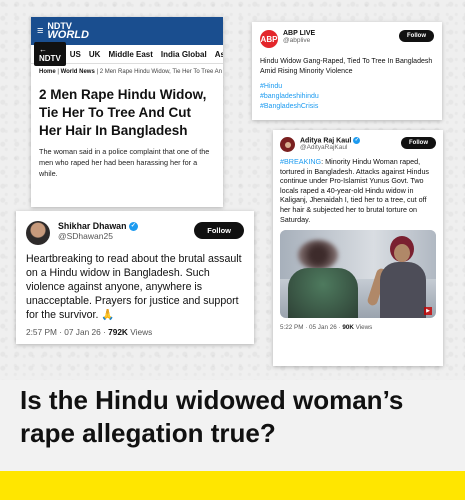 Image resolution: width=465 pixels, height=500 pixels. I want to click on tweet-author: Aditya Raj Kaul ✓ @AdityaRajKaul, so click(350, 144).